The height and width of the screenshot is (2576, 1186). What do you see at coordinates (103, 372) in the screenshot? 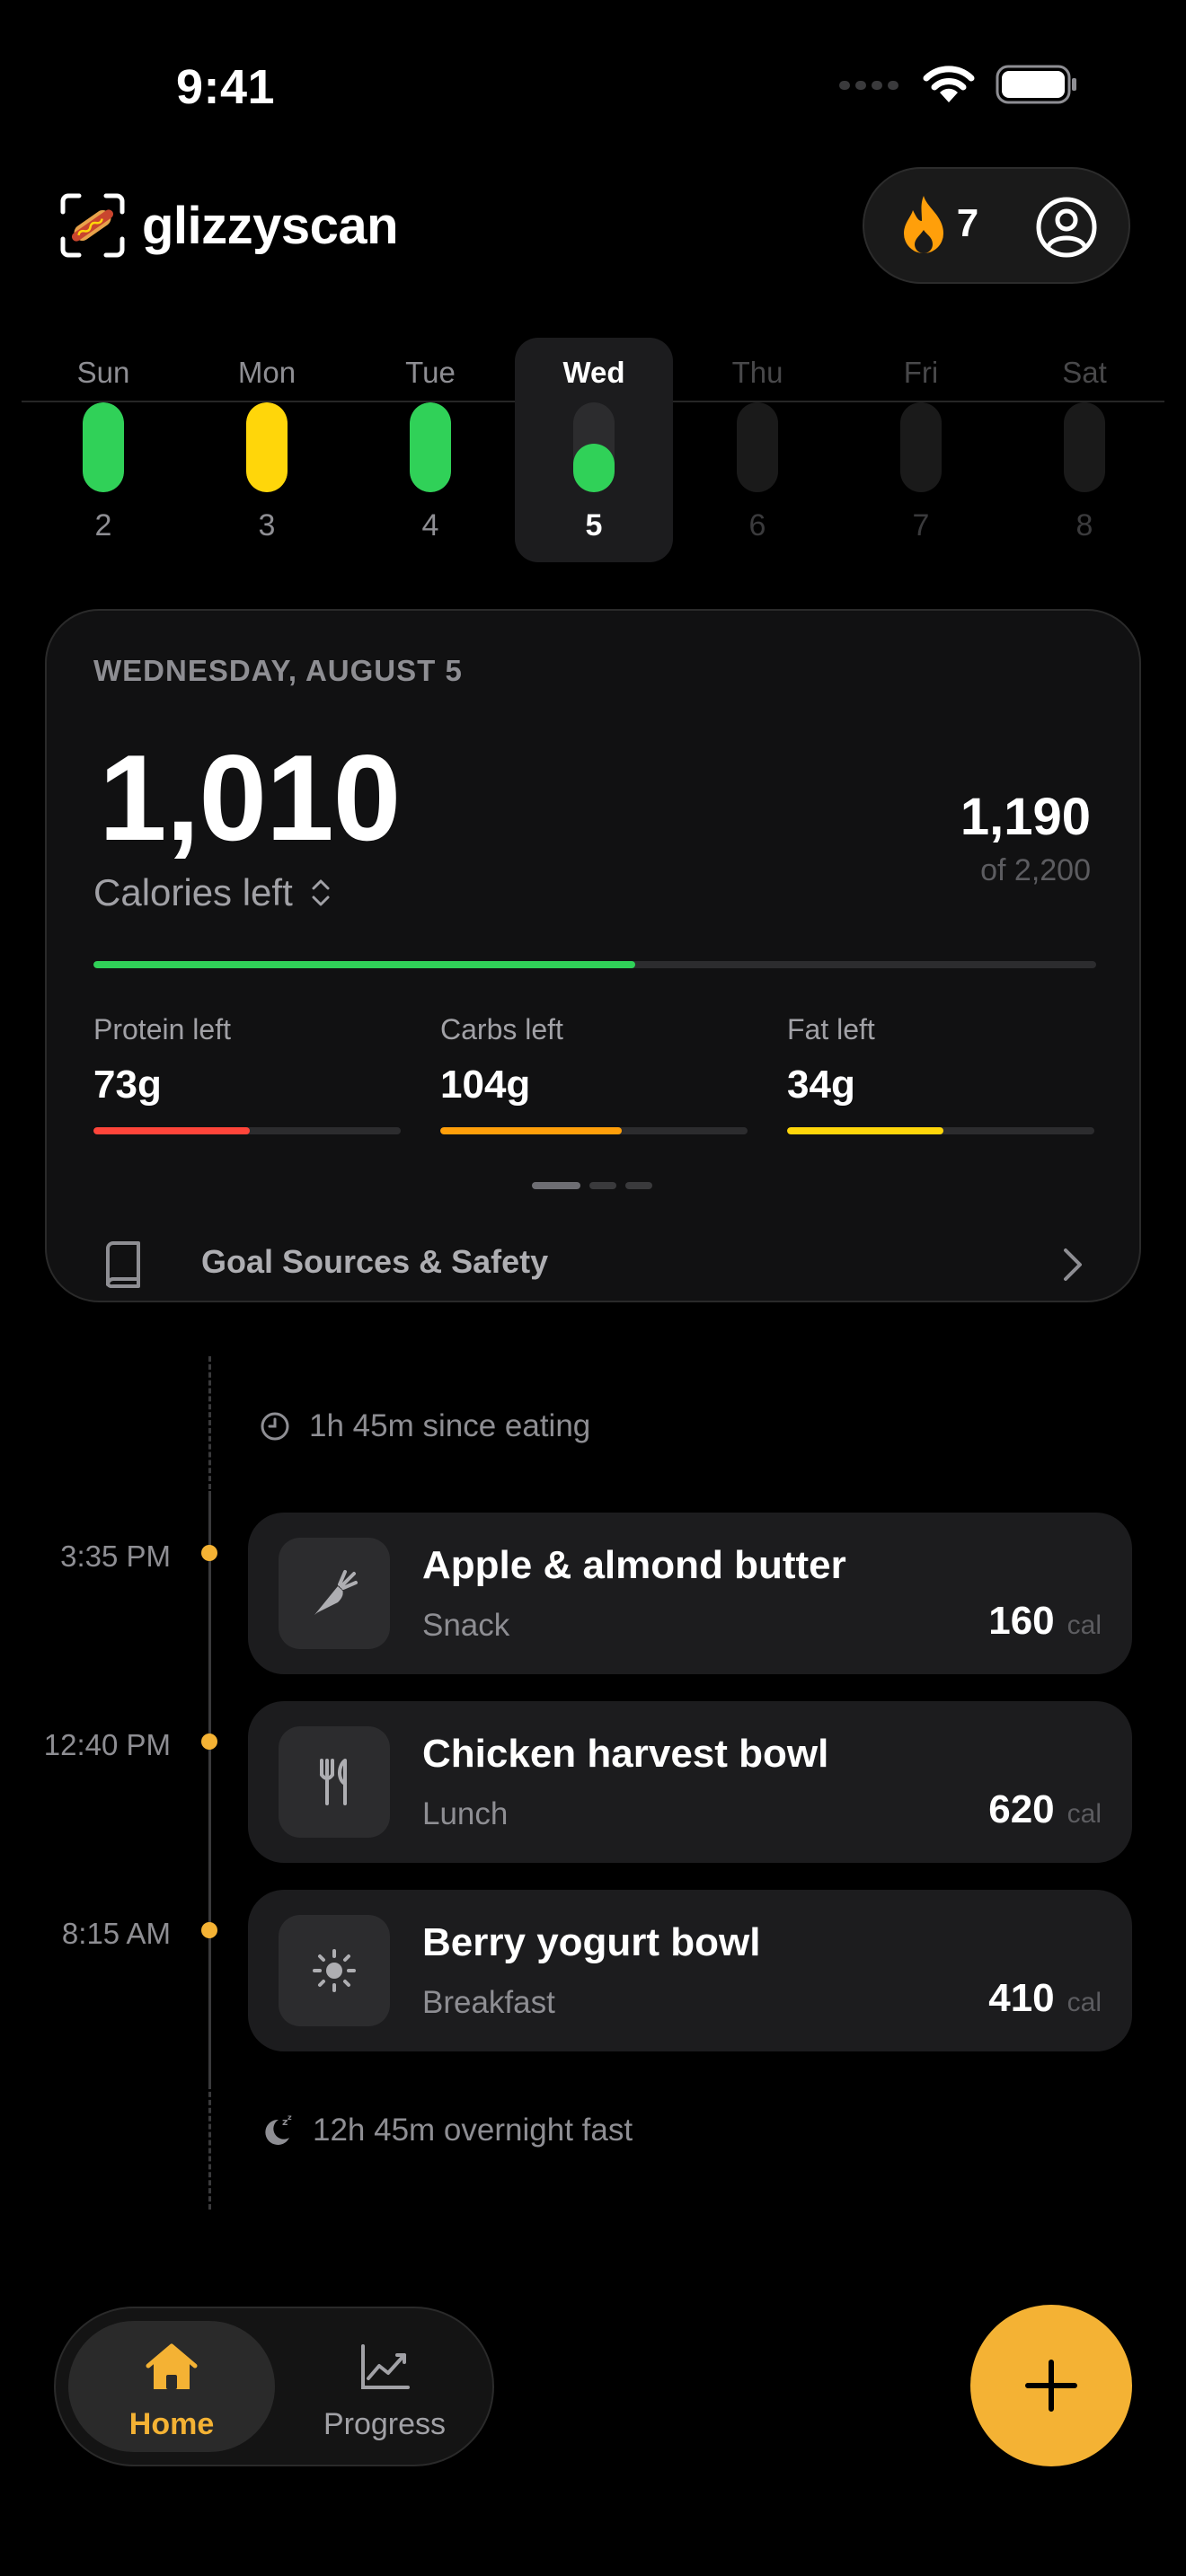
I see `day-name: Sun` at bounding box center [103, 372].